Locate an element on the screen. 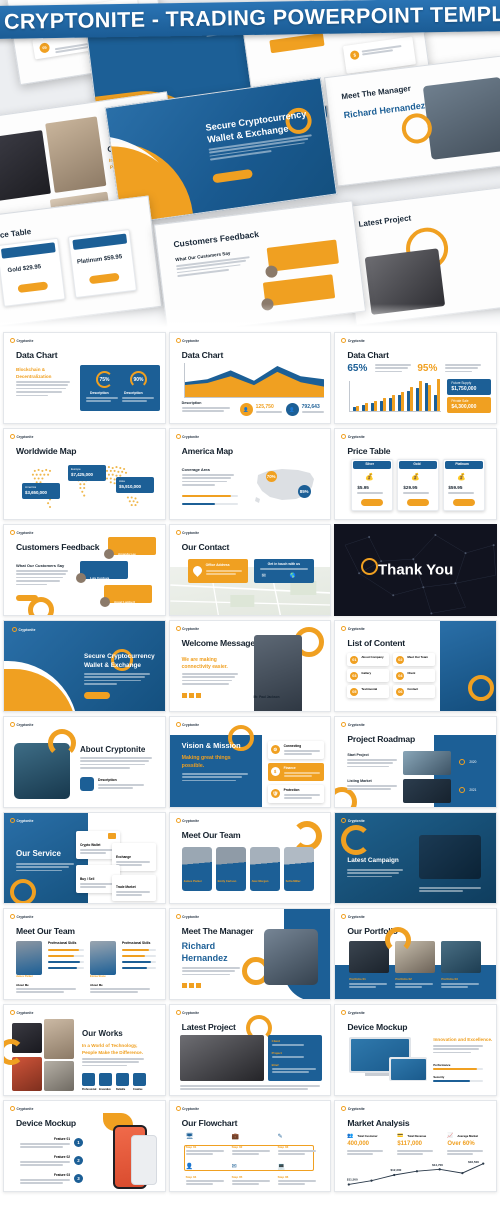 Image resolution: width=500 pixels, height=1213 pixels. marker-europe-label: Europe is located at coordinates (76, 469).